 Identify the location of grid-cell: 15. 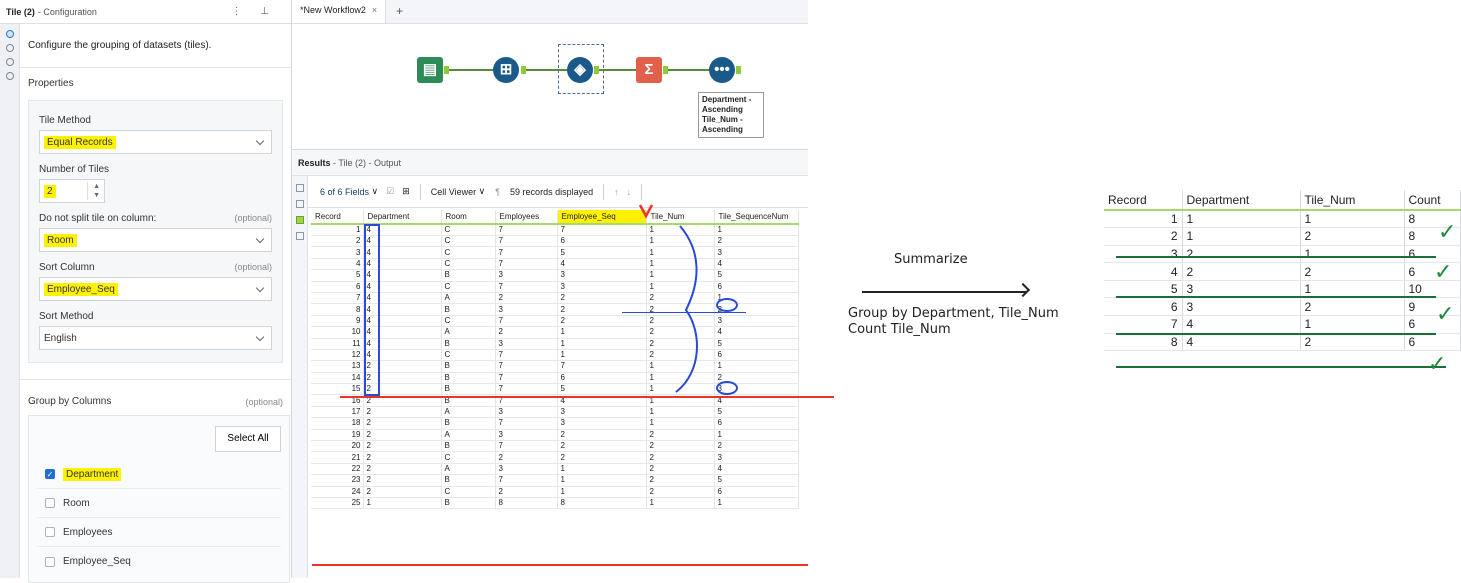
(337, 389).